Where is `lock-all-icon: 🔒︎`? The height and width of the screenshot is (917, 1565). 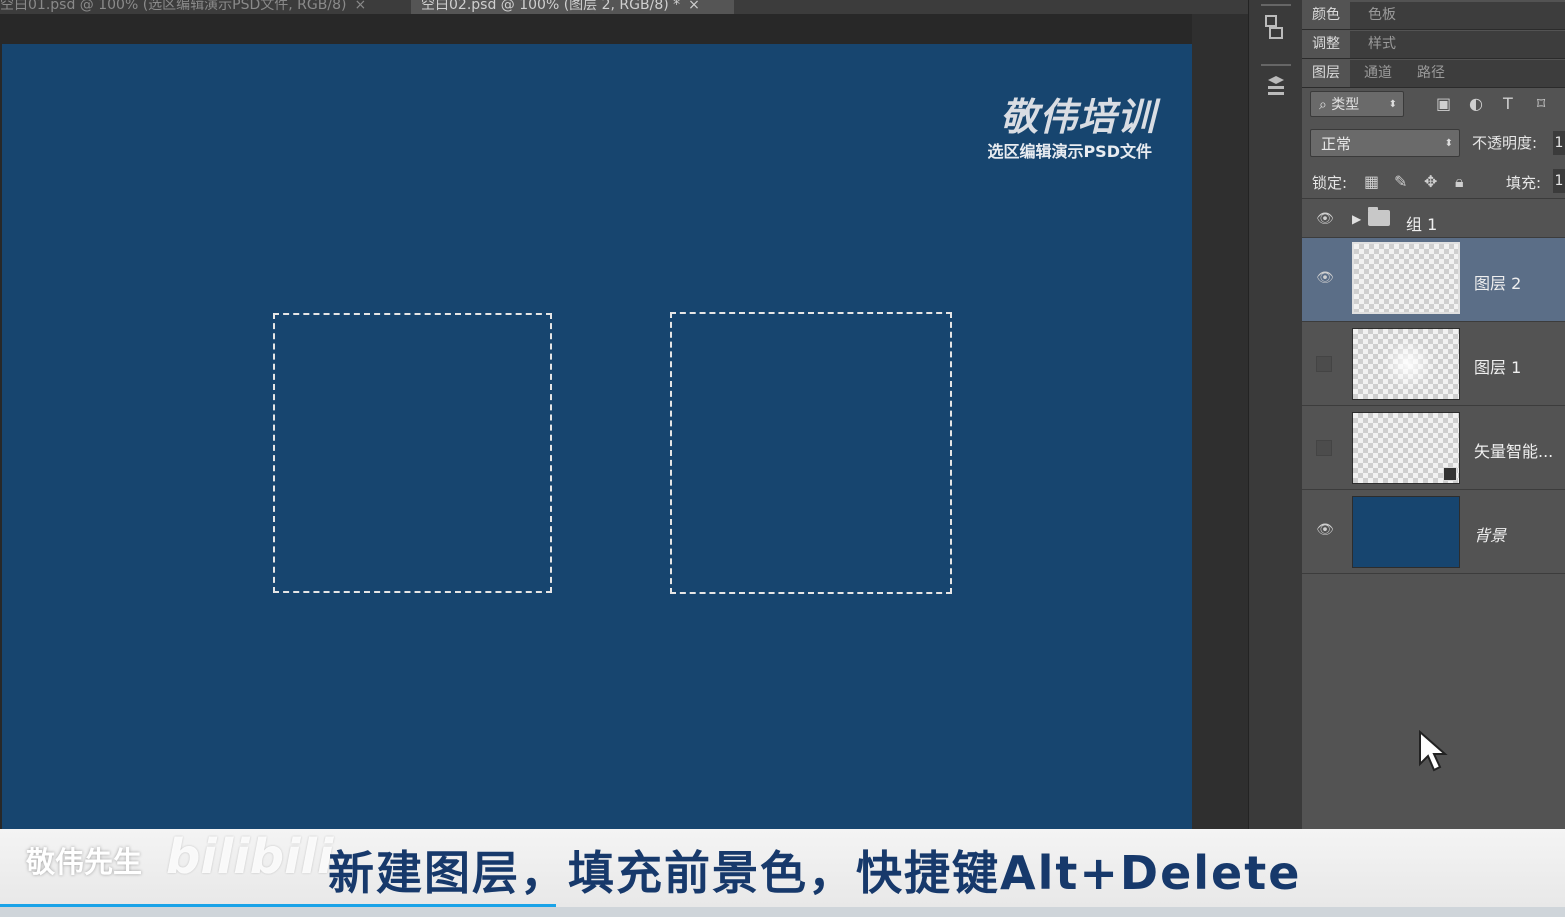 lock-all-icon: 🔒︎ is located at coordinates (1459, 182).